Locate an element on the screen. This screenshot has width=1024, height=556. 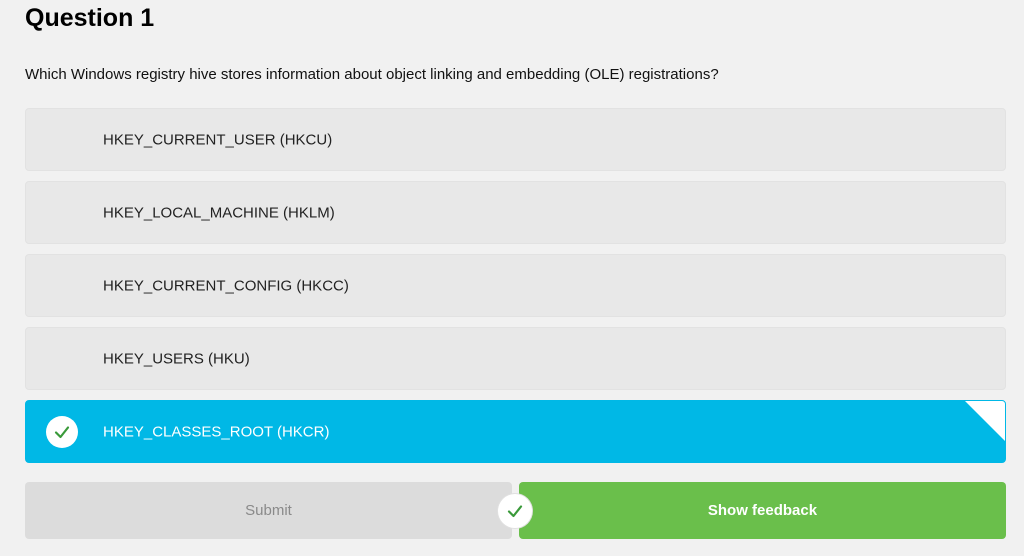
option-label: HKEY_LOCAL_MACHINE (HKLM) is located at coordinates (219, 212).